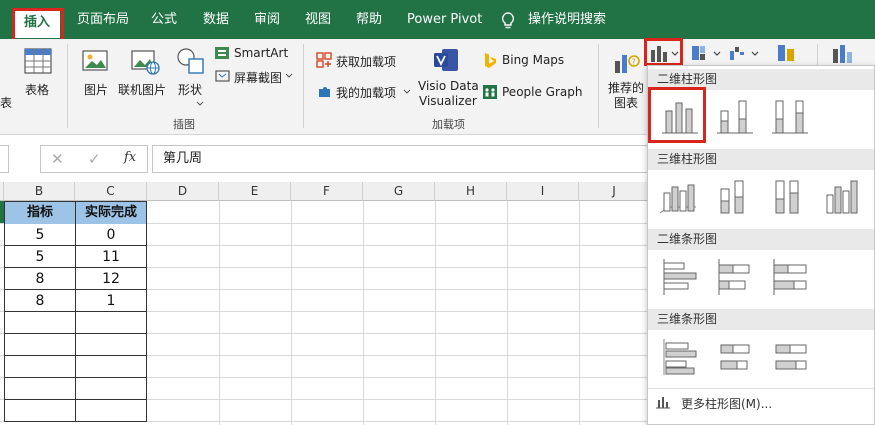 The image size is (875, 425). What do you see at coordinates (626, 102) in the screenshot?
I see `recommended-charts-line2: 图表` at bounding box center [626, 102].